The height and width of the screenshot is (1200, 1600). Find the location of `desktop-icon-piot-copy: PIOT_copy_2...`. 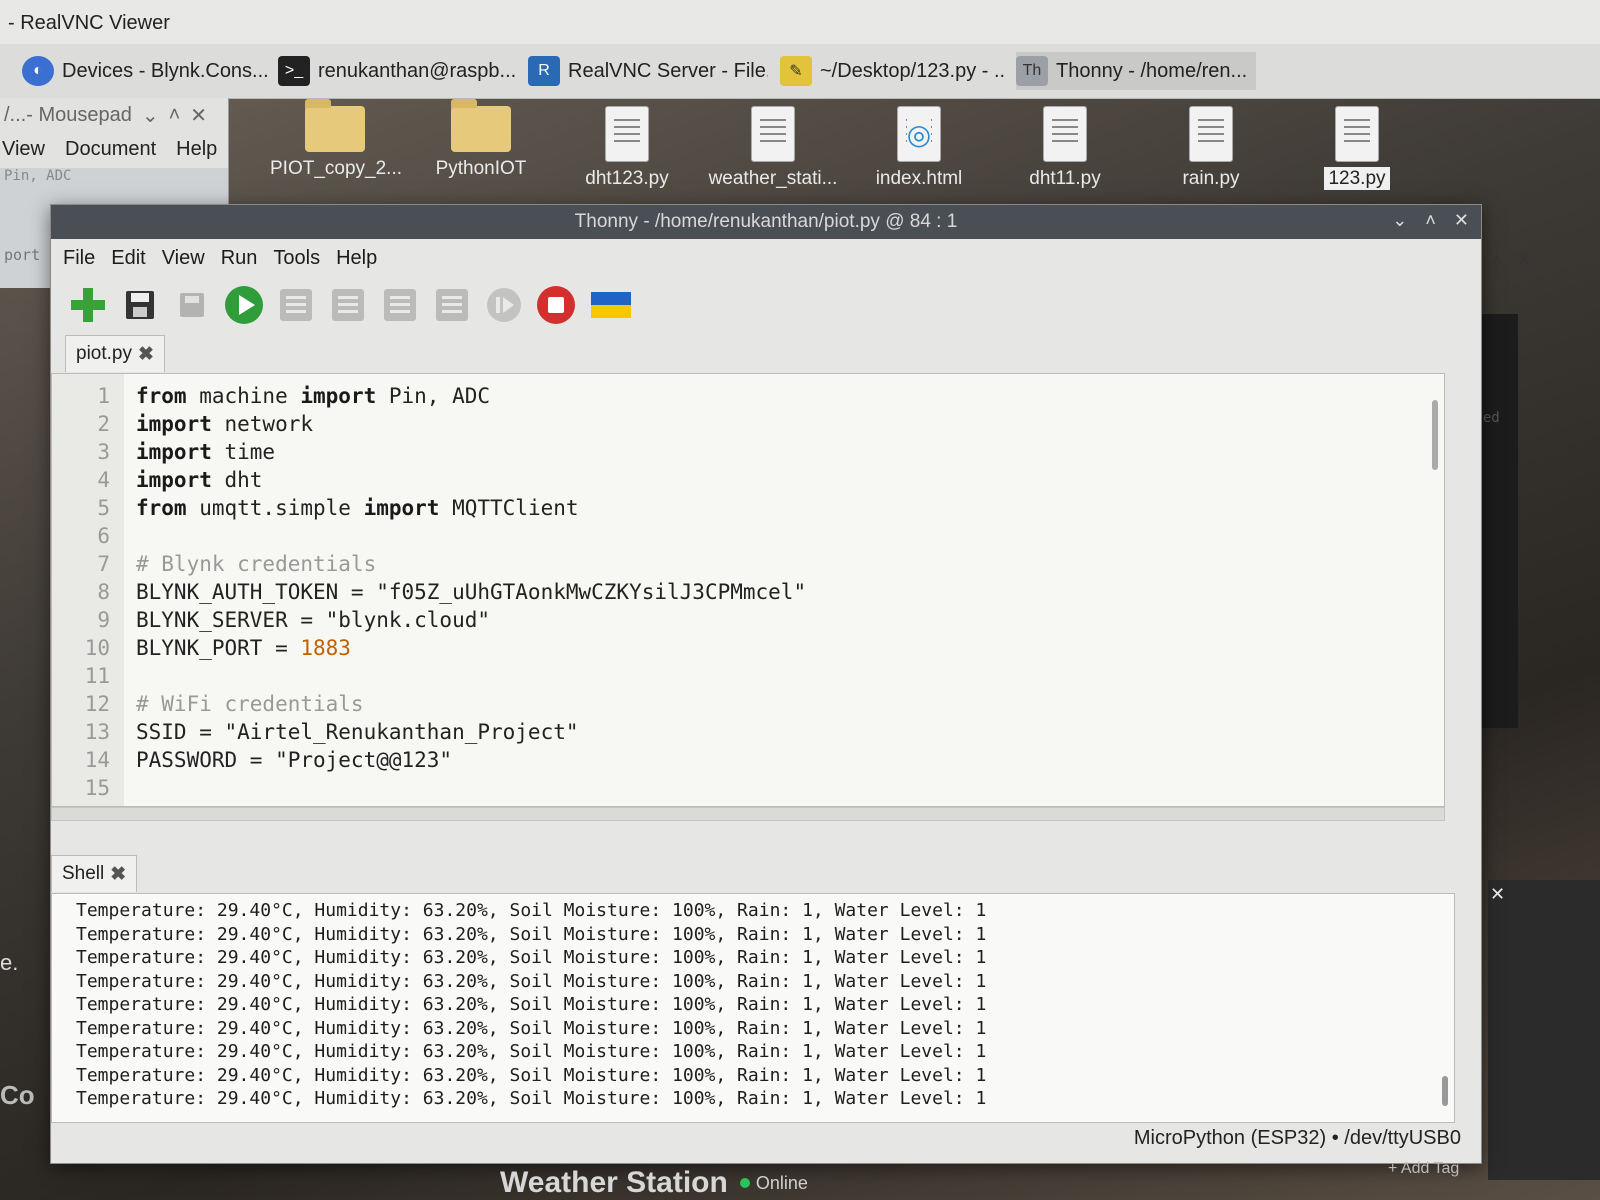

desktop-icon-piot-copy: PIOT_copy_2... is located at coordinates (336, 139).